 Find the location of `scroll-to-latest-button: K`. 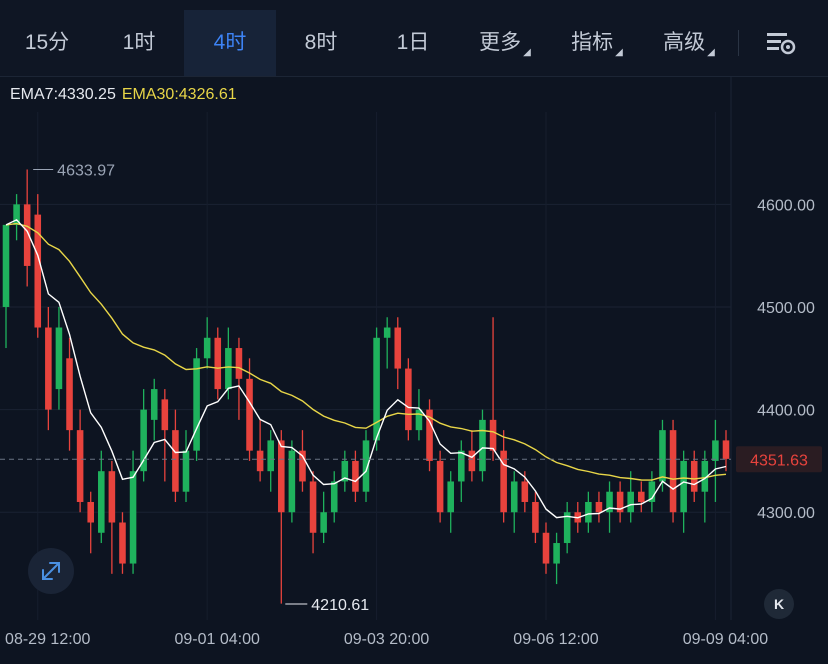

scroll-to-latest-button: K is located at coordinates (779, 604).